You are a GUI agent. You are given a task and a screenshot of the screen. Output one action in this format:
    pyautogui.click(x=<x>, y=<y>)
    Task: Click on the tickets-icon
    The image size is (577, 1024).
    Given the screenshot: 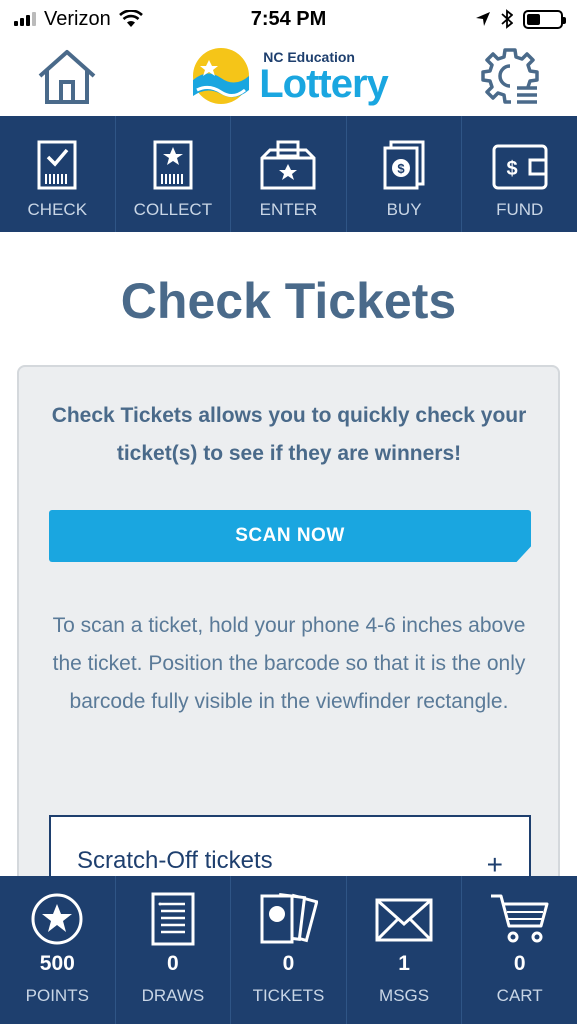 What is the action you would take?
    pyautogui.click(x=289, y=918)
    